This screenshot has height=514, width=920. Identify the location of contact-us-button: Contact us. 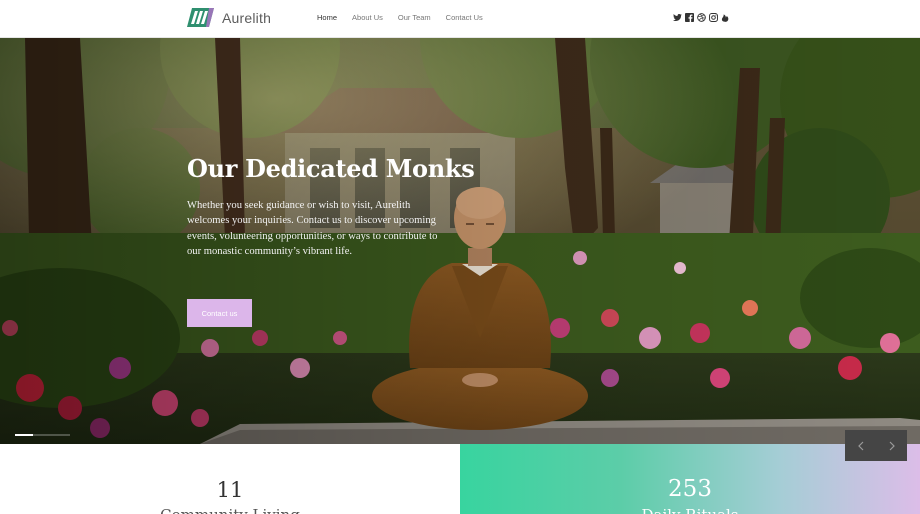
(219, 313).